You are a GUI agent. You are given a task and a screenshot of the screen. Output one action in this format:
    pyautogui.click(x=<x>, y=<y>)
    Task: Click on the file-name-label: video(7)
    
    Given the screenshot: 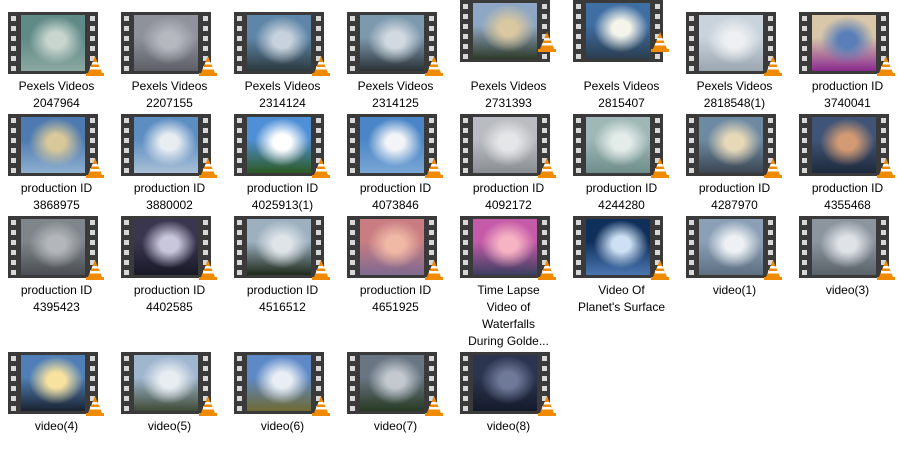 What is the action you would take?
    pyautogui.click(x=395, y=426)
    